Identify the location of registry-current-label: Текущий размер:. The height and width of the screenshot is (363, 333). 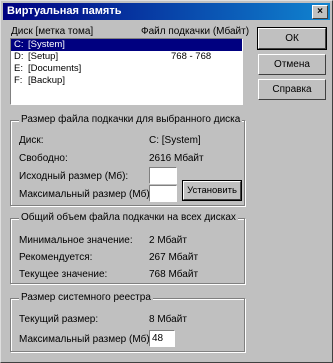
(59, 319).